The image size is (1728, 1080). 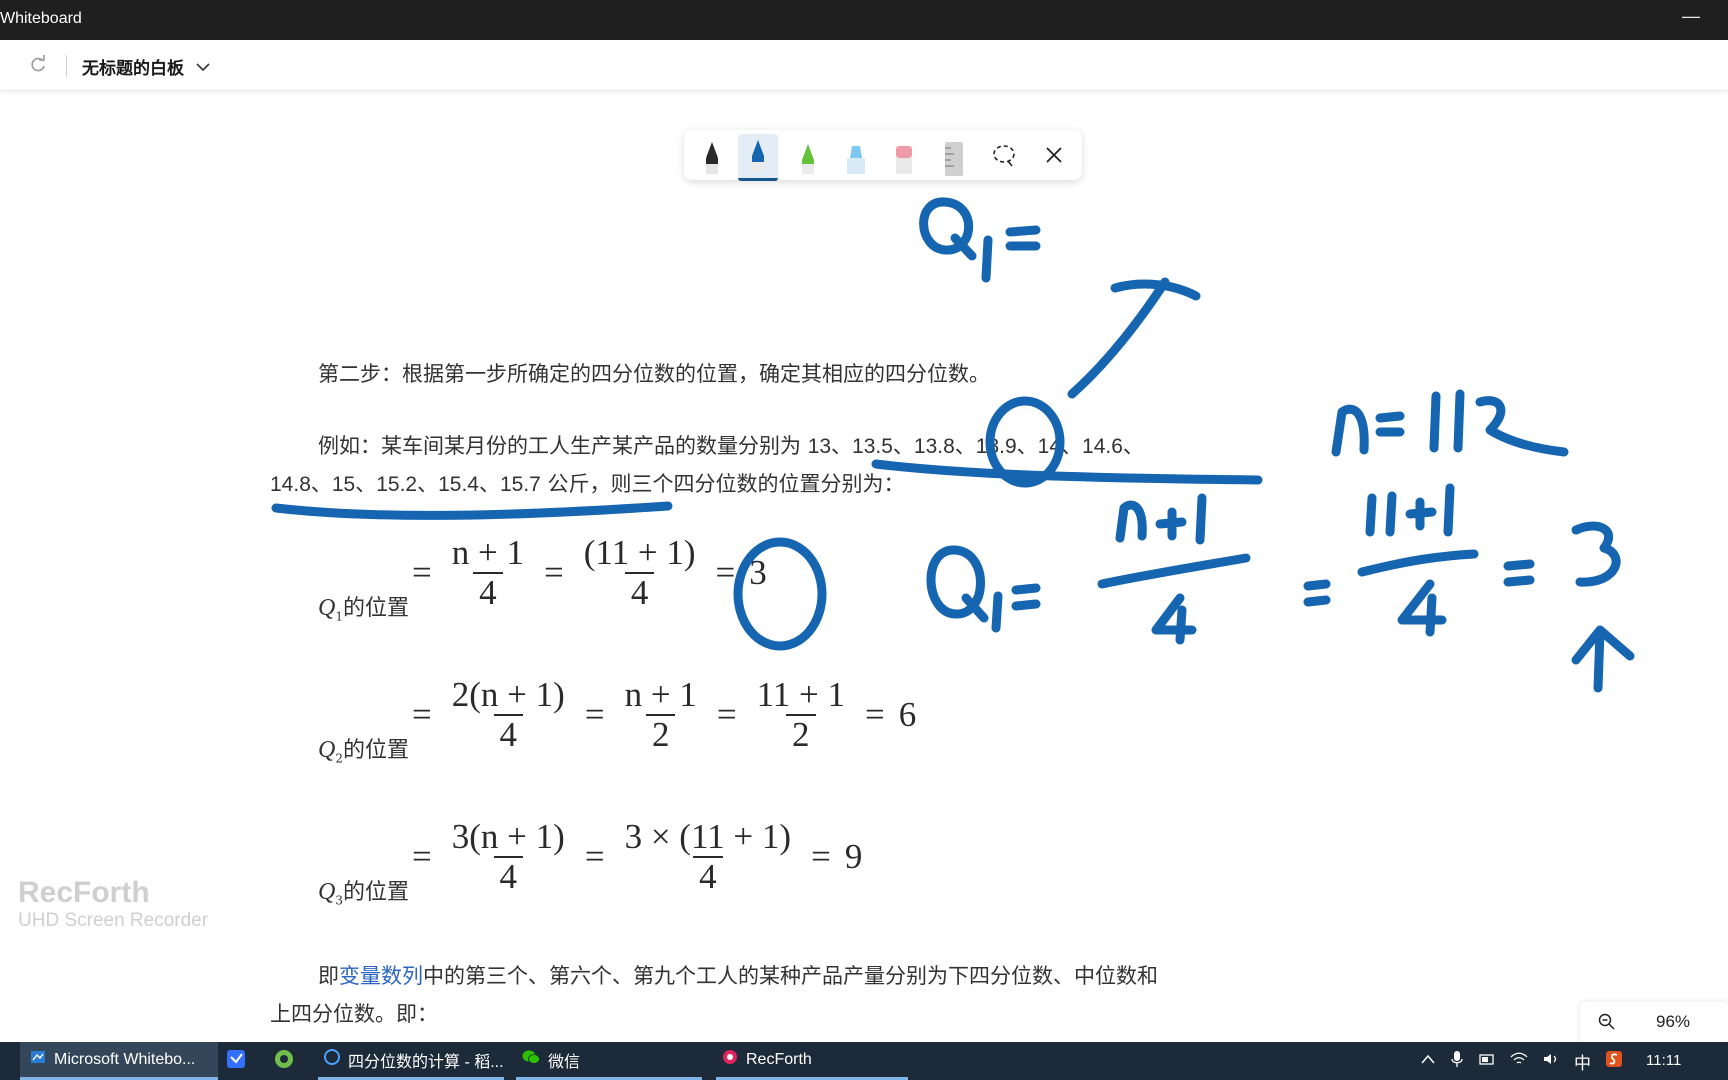 I want to click on whiteboard-icon, so click(x=38, y=1059).